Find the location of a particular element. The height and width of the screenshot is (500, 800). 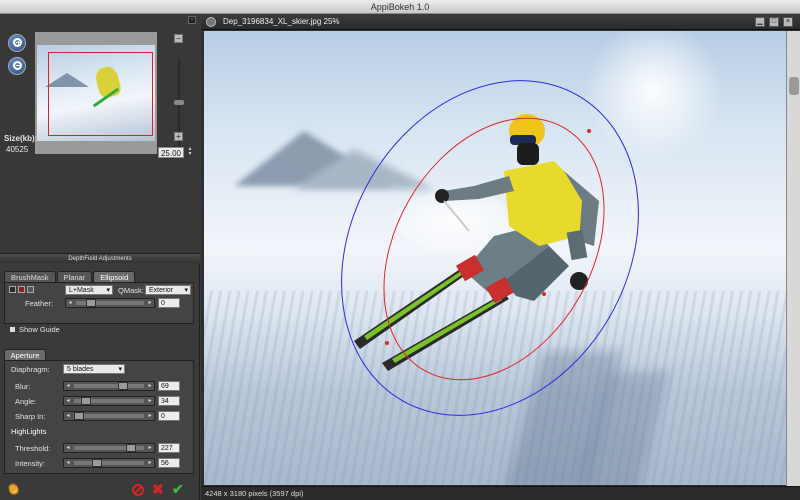

feather-value: 0 is located at coordinates (169, 303).